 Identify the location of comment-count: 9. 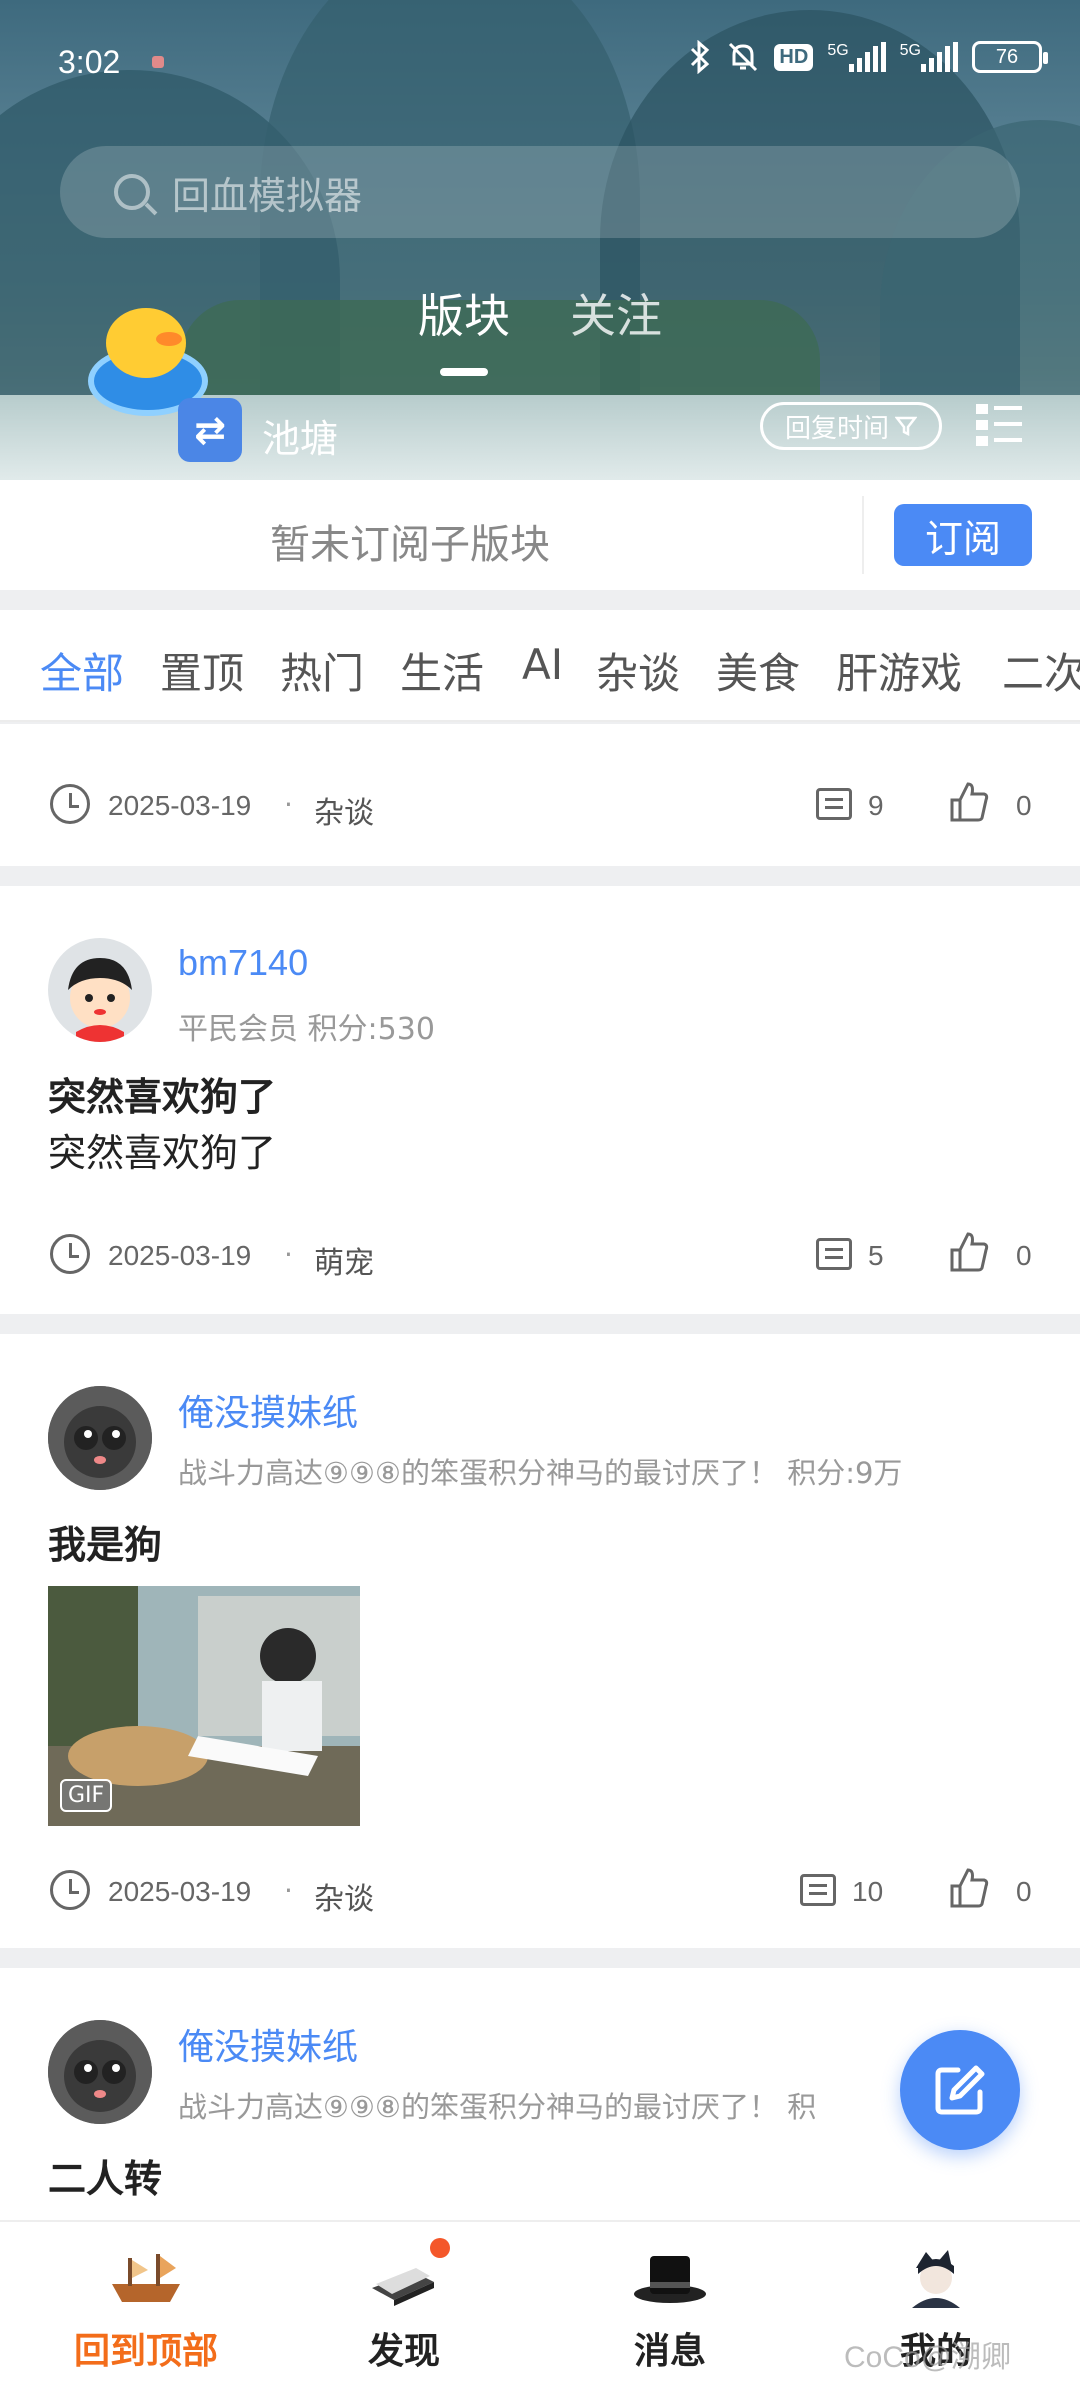
(876, 805).